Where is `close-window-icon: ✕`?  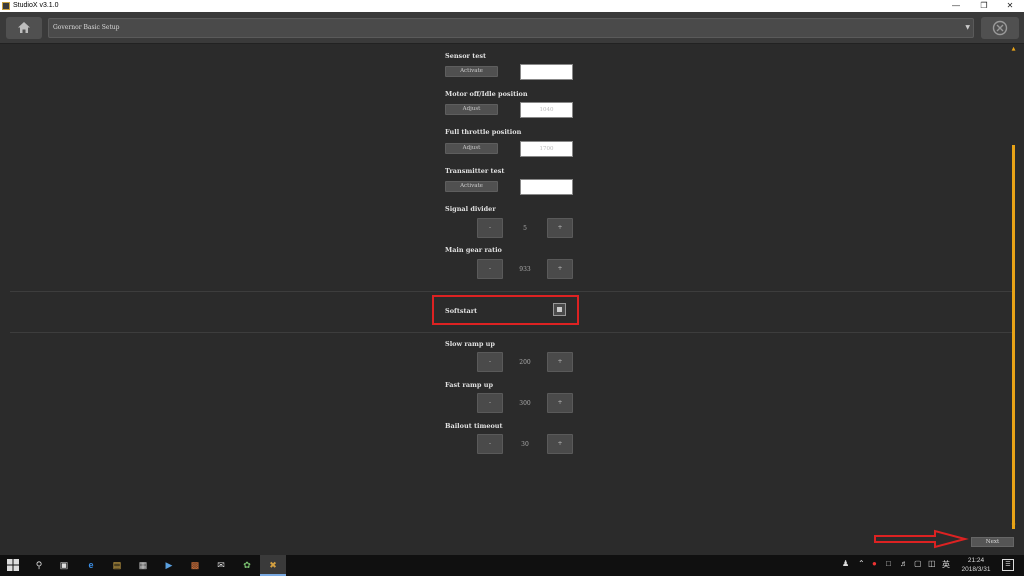
close-window-icon: ✕ is located at coordinates (1010, 6).